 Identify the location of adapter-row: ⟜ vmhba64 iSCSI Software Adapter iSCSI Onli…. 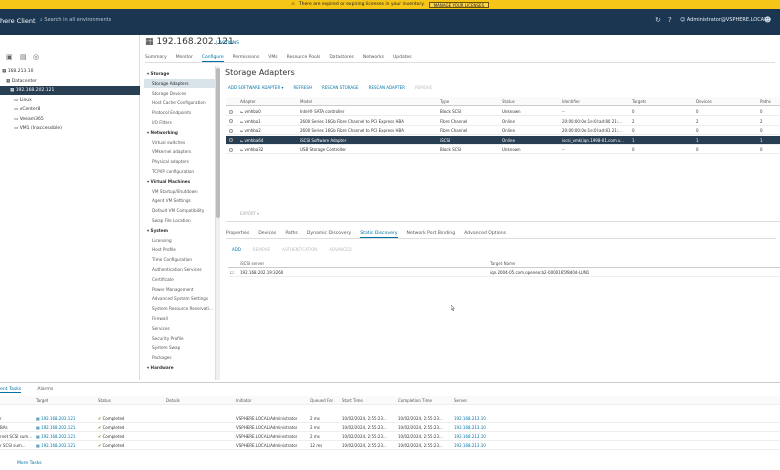
(503, 140).